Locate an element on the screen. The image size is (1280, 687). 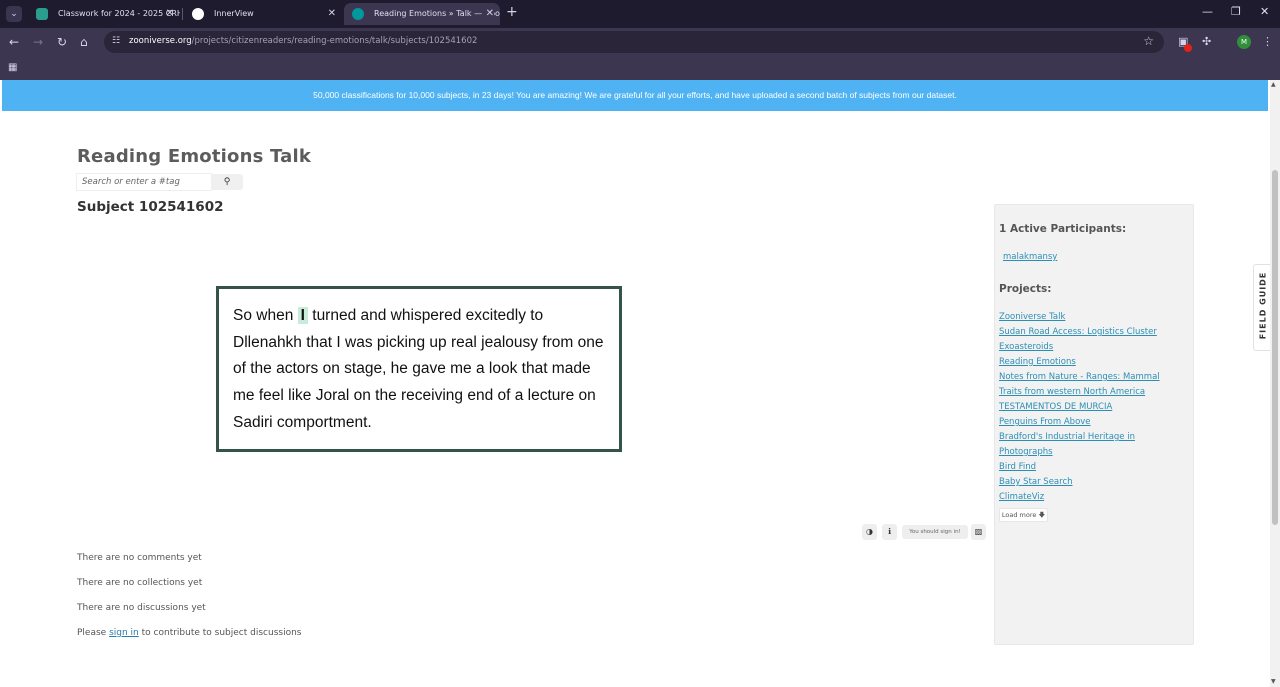
search-icon: ⚲ is located at coordinates (227, 182).